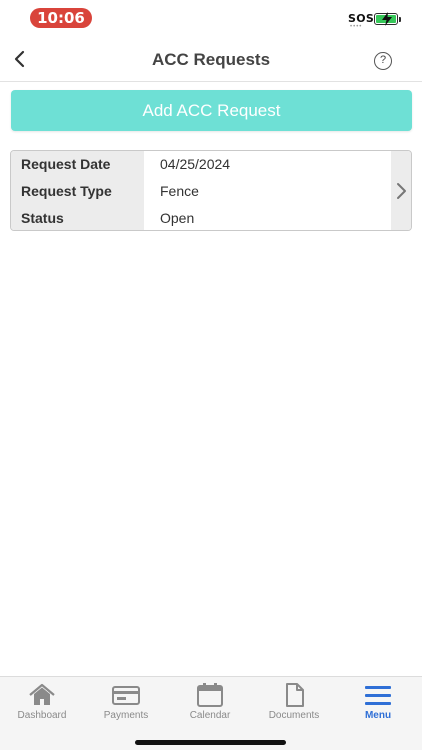 This screenshot has width=422, height=750. Describe the element at coordinates (378, 695) in the screenshot. I see `hamburger-menu-icon` at that location.